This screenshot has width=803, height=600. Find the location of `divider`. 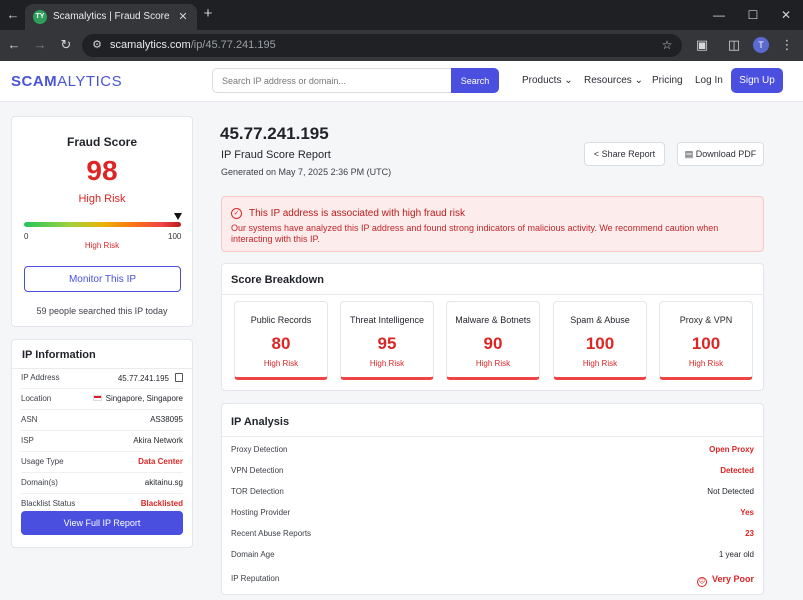

divider is located at coordinates (492, 436).